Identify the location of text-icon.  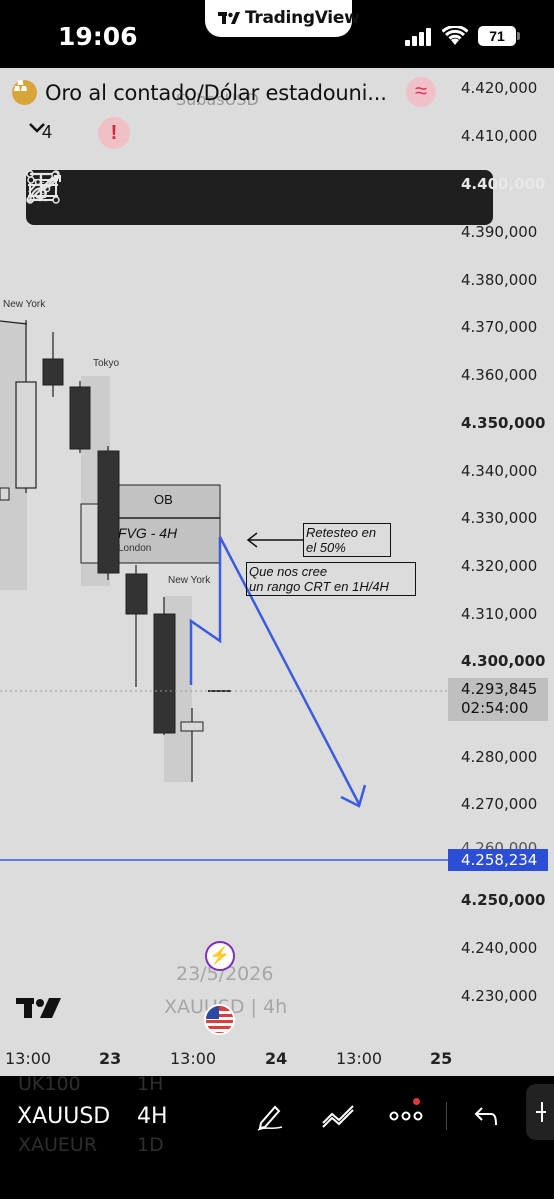
(207, 197).